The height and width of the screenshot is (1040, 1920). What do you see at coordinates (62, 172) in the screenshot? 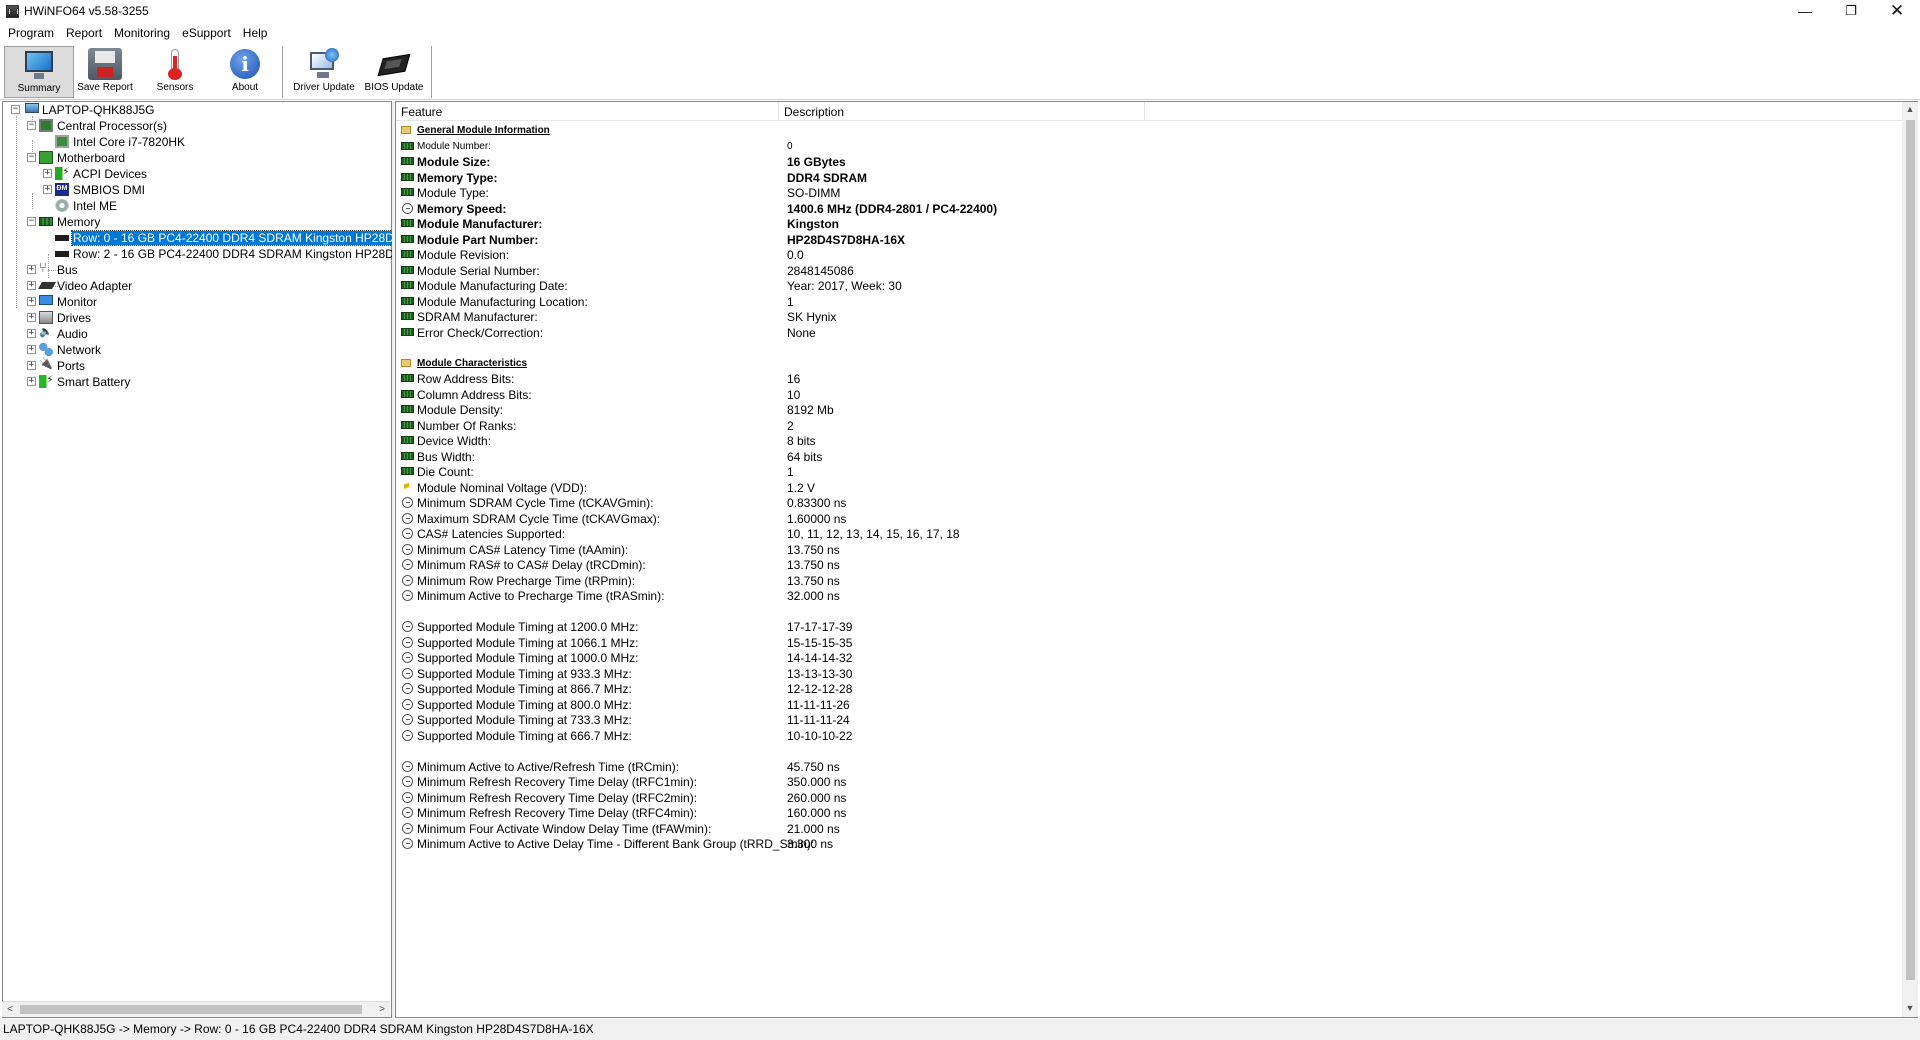
I see `acpi-icon` at bounding box center [62, 172].